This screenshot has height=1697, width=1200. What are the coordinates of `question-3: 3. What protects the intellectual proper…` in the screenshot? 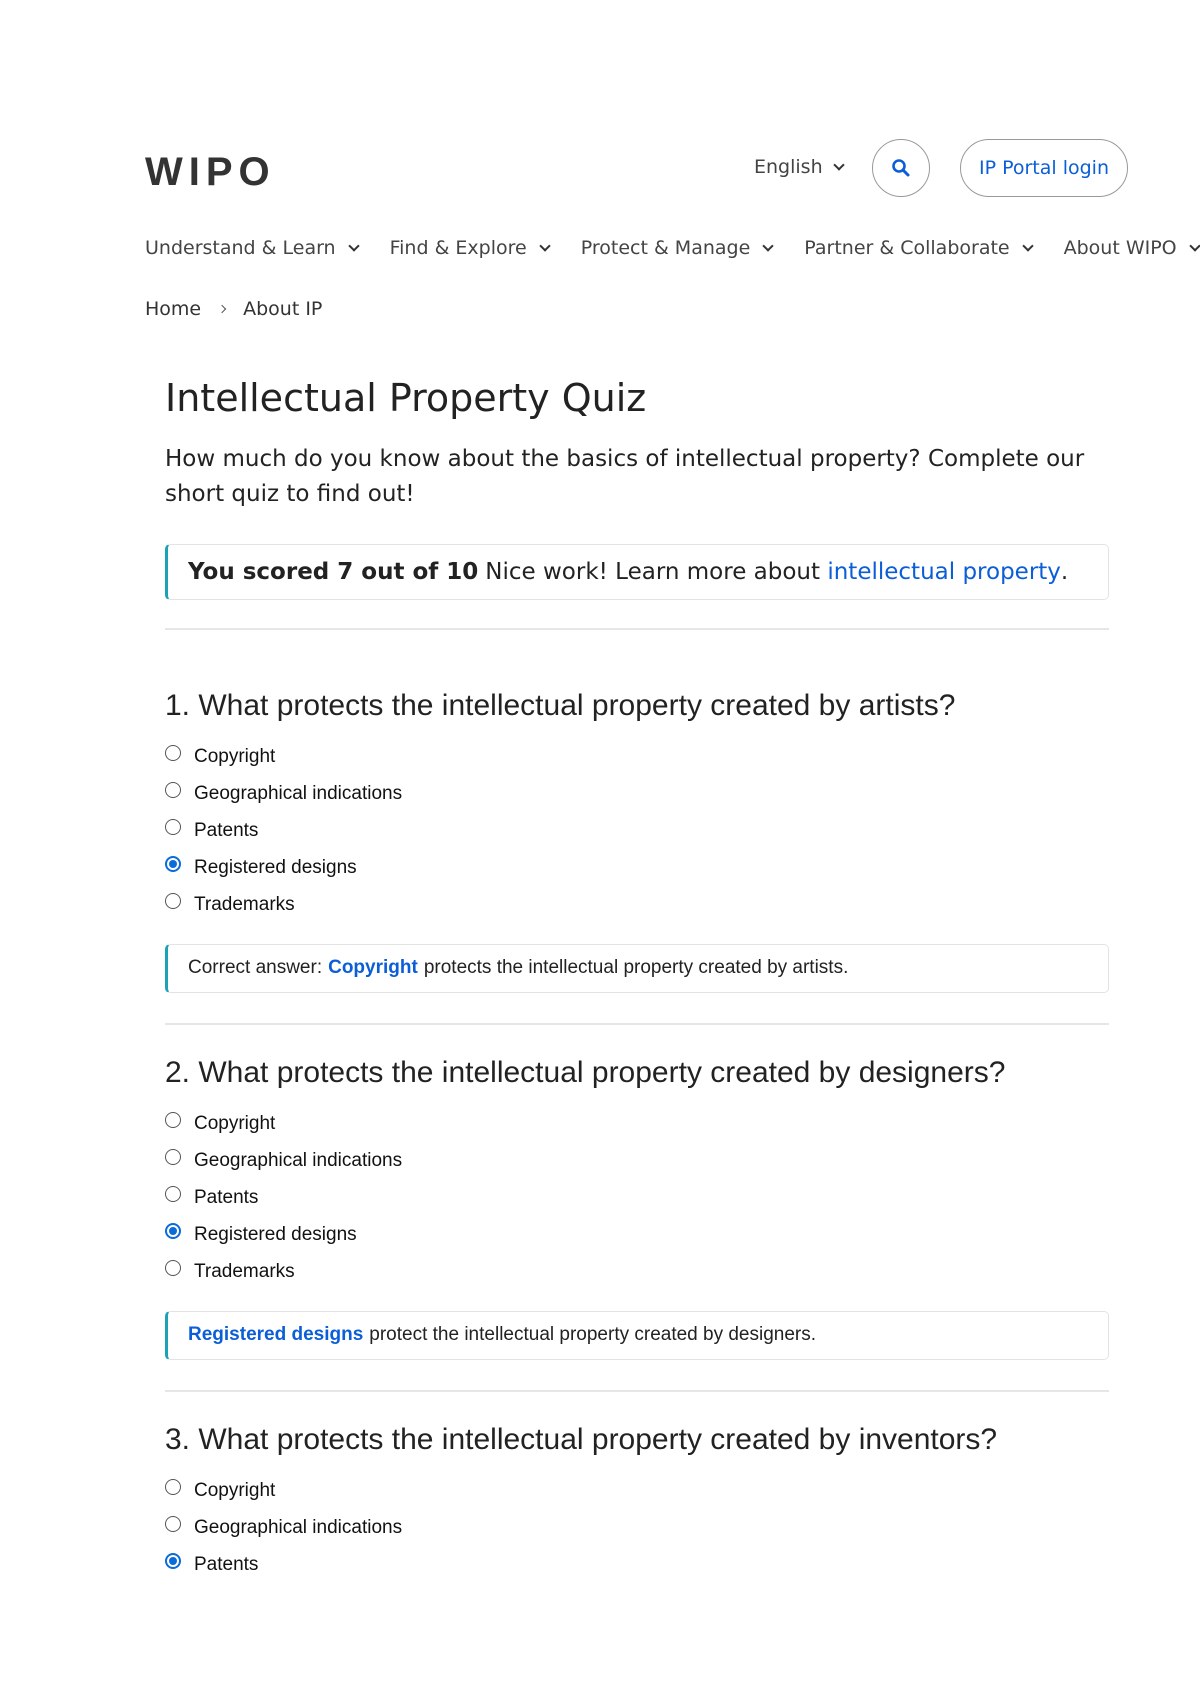 It's located at (637, 1503).